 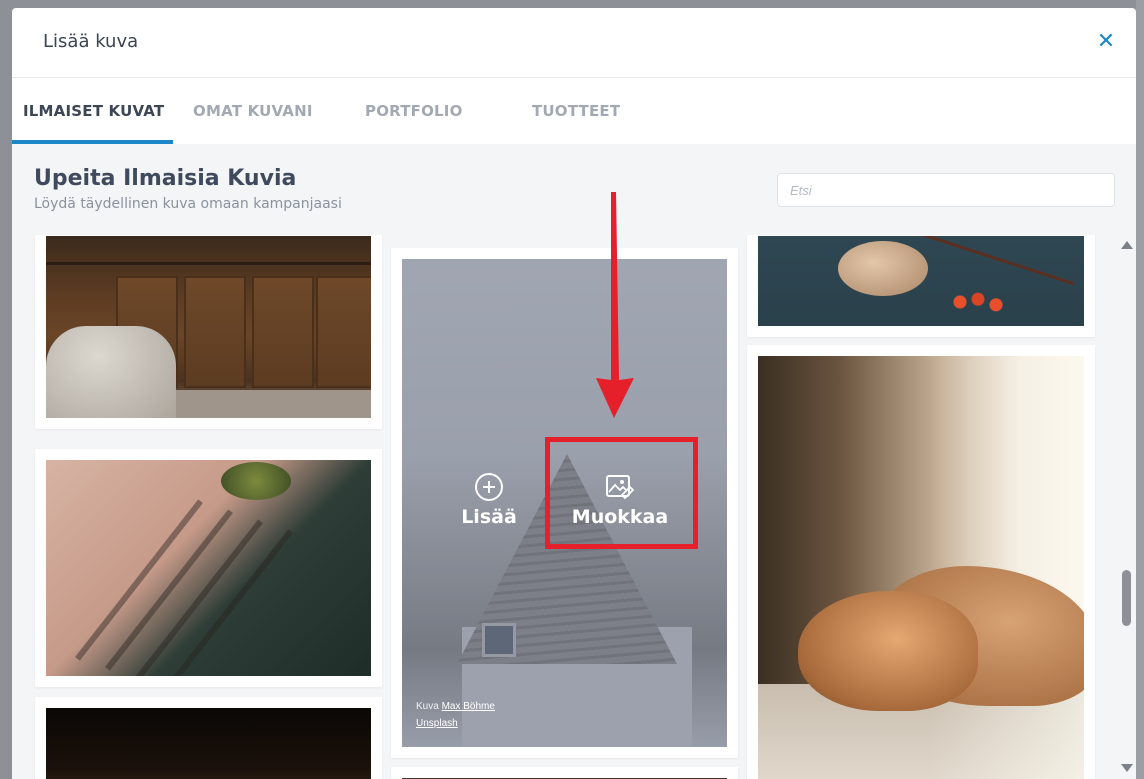 I want to click on annotation-highlight-box, so click(x=621, y=493).